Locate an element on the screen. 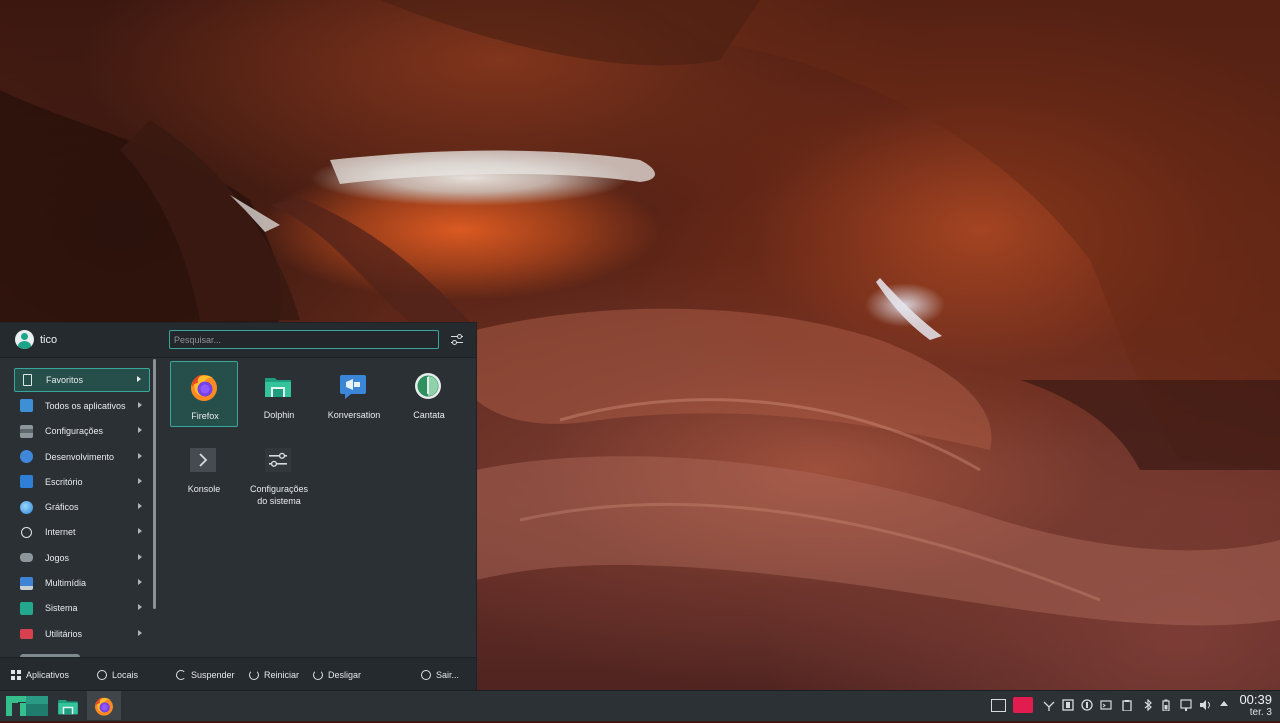  category-label: Configurações is located at coordinates (74, 431).